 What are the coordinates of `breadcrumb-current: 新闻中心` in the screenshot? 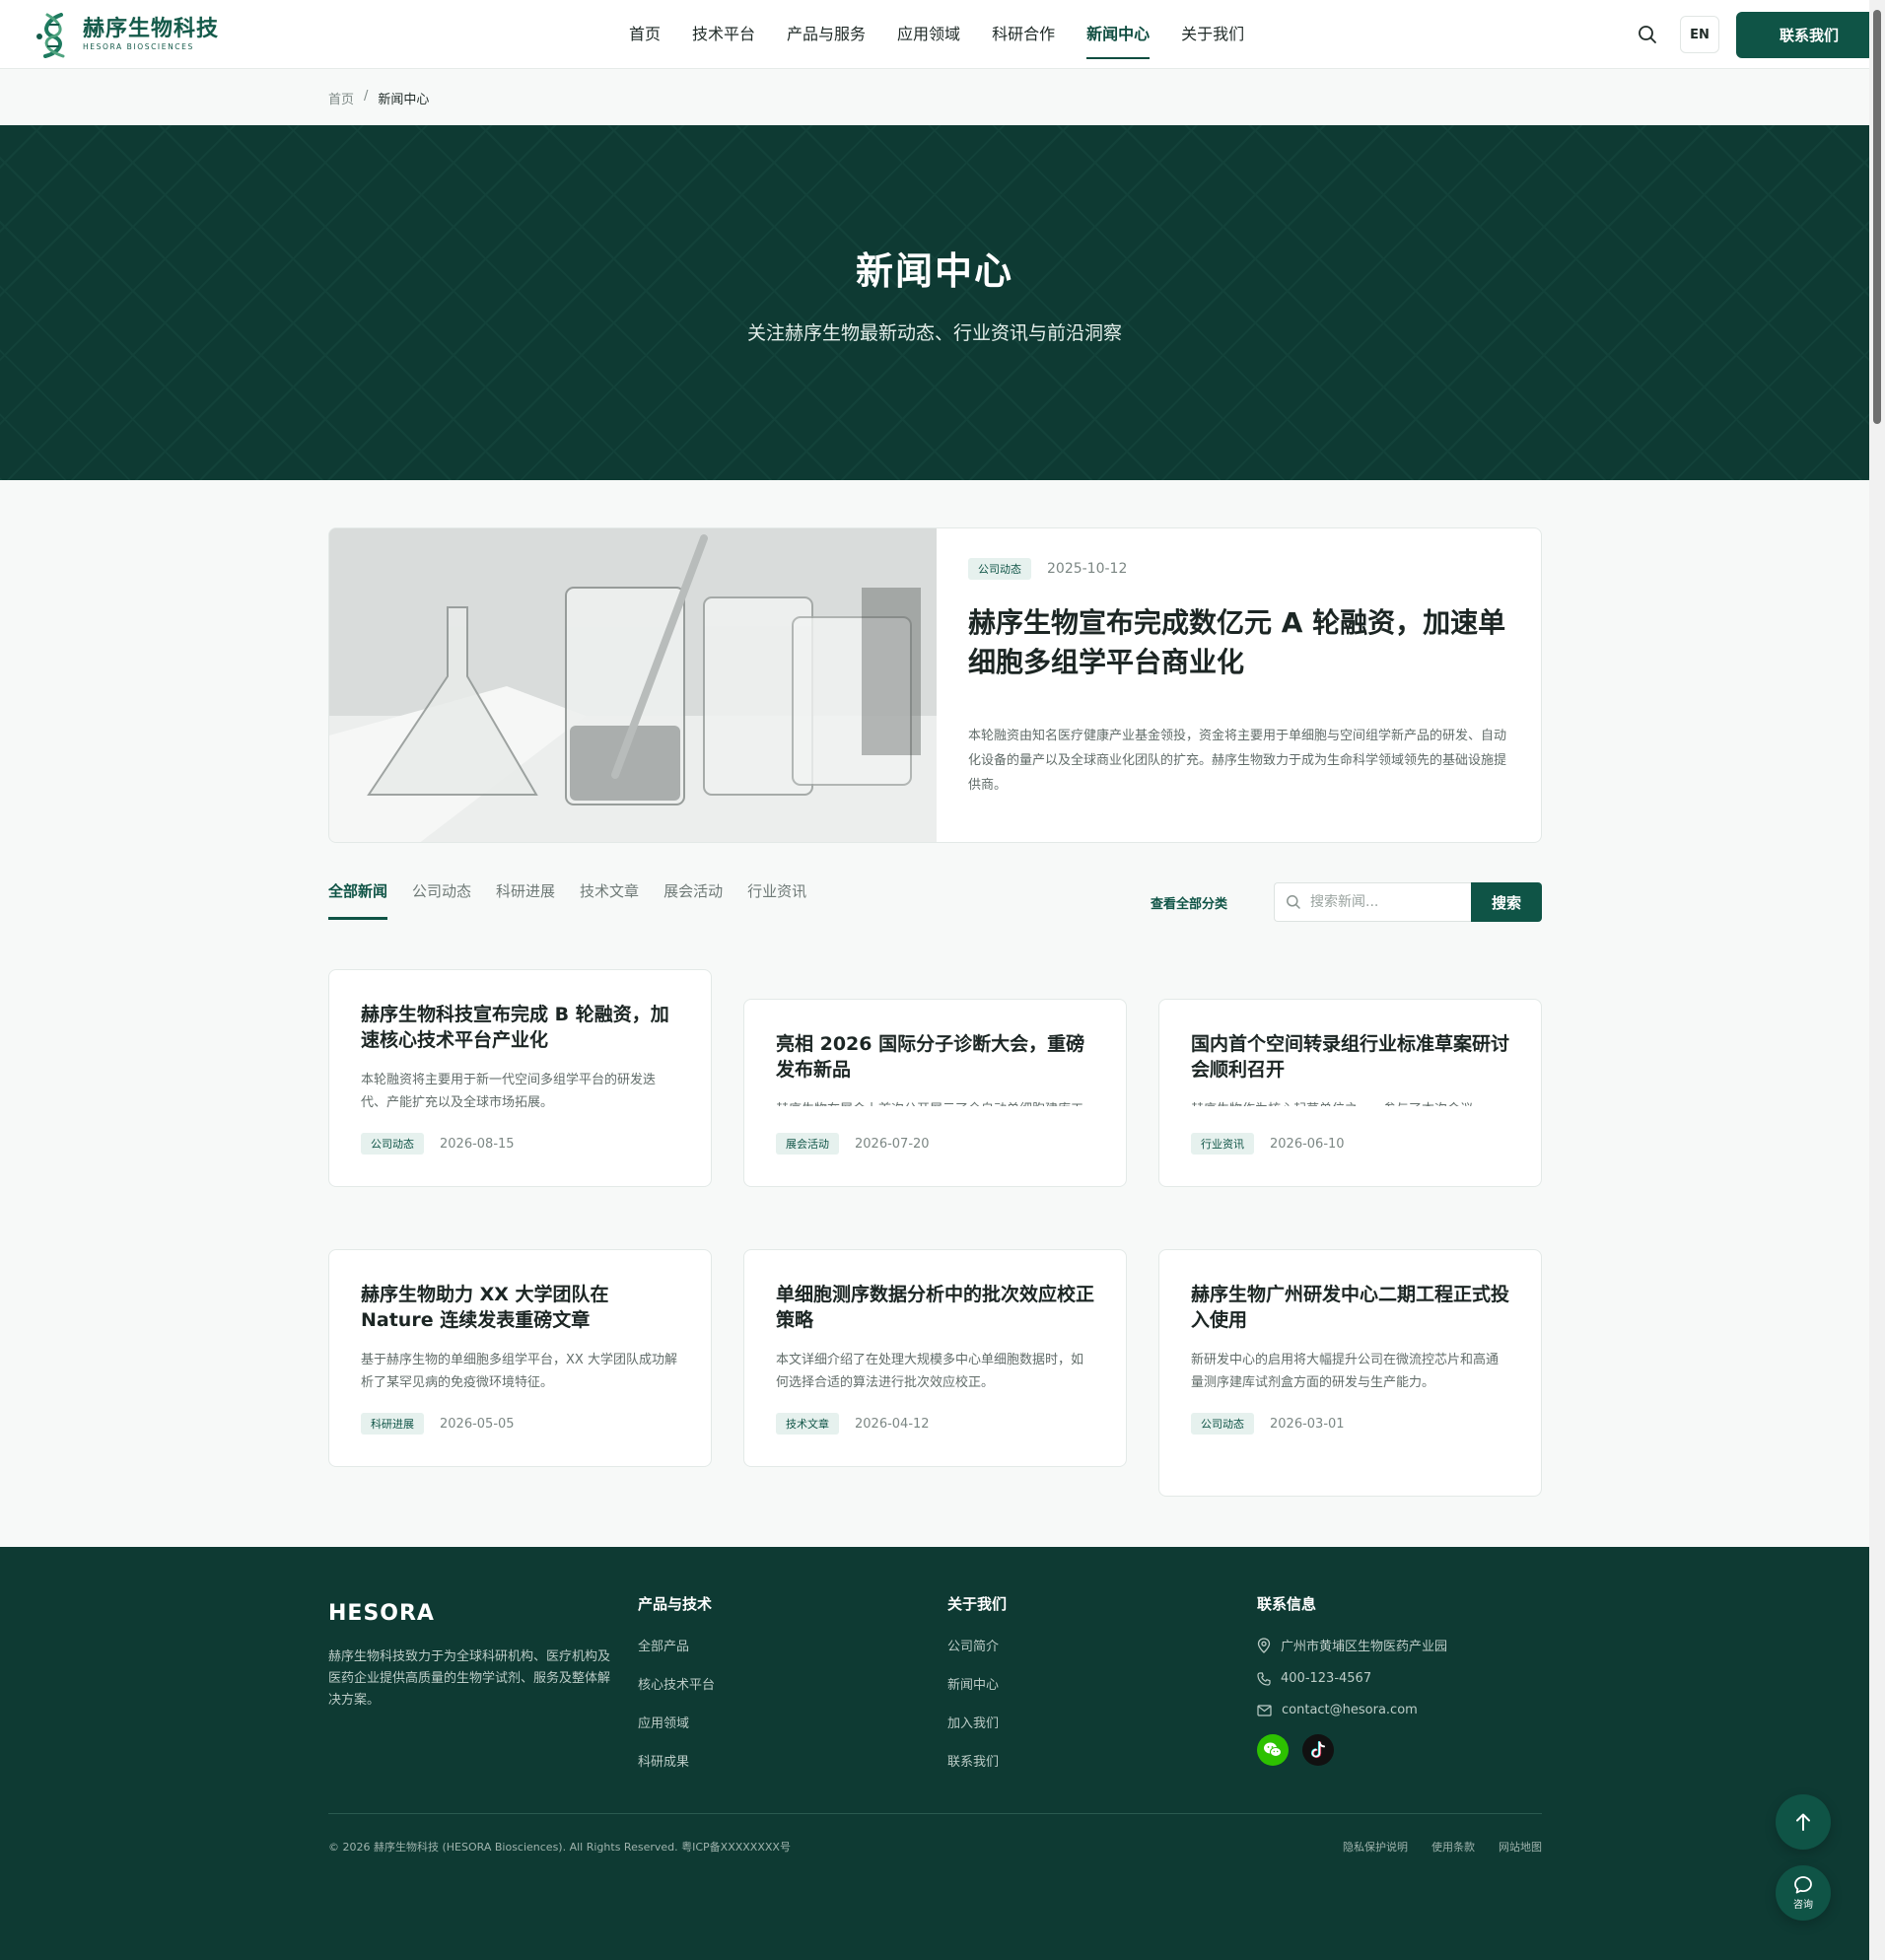 It's located at (404, 100).